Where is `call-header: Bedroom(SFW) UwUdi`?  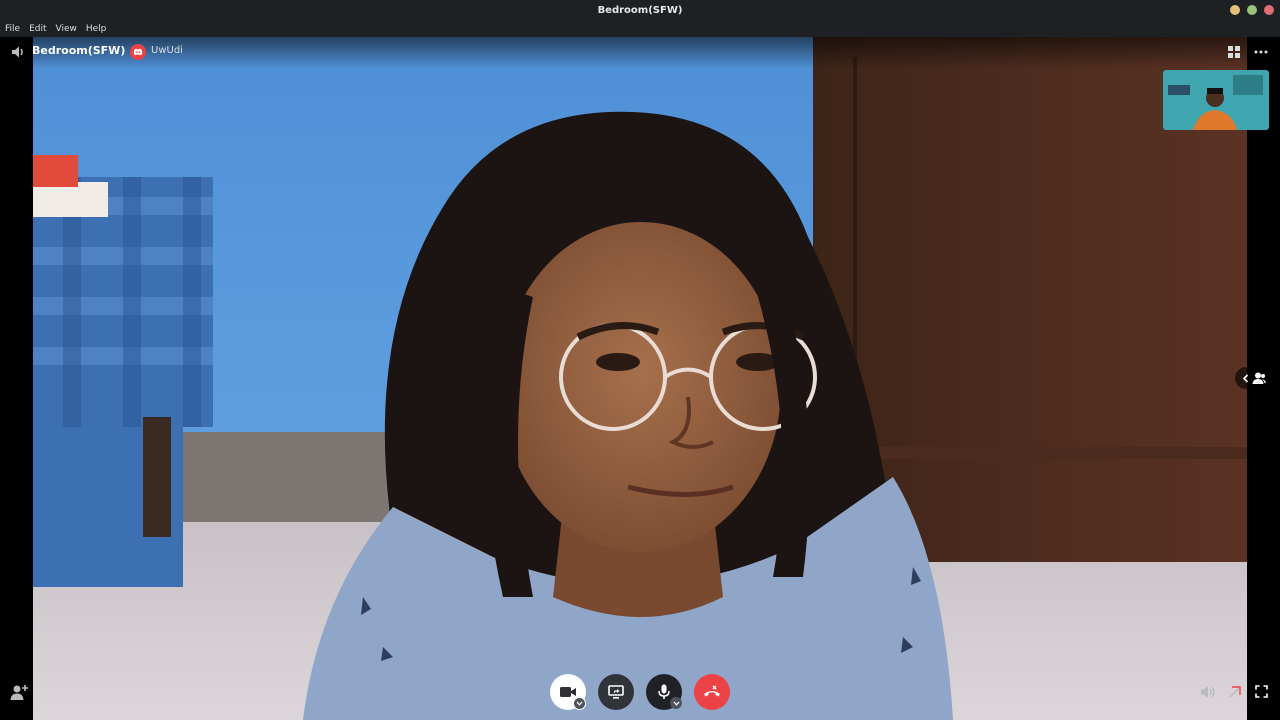 call-header: Bedroom(SFW) UwUdi is located at coordinates (640, 53).